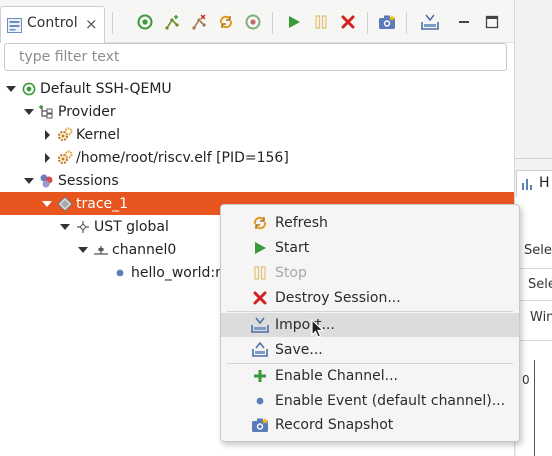 This screenshot has width=552, height=456. What do you see at coordinates (106, 88) in the screenshot?
I see `tree-label: Default SSH-QEMU` at bounding box center [106, 88].